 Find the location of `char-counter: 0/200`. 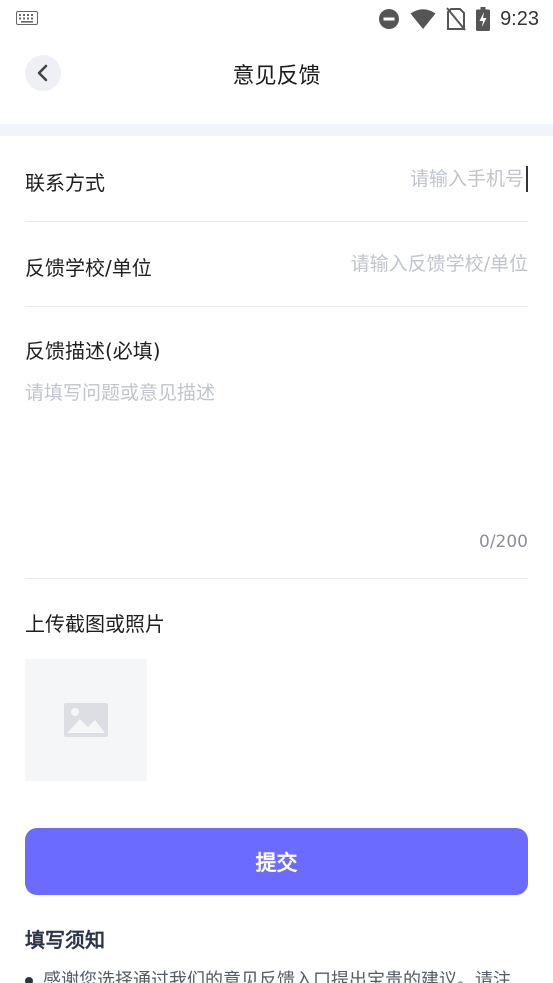

char-counter: 0/200 is located at coordinates (503, 542).